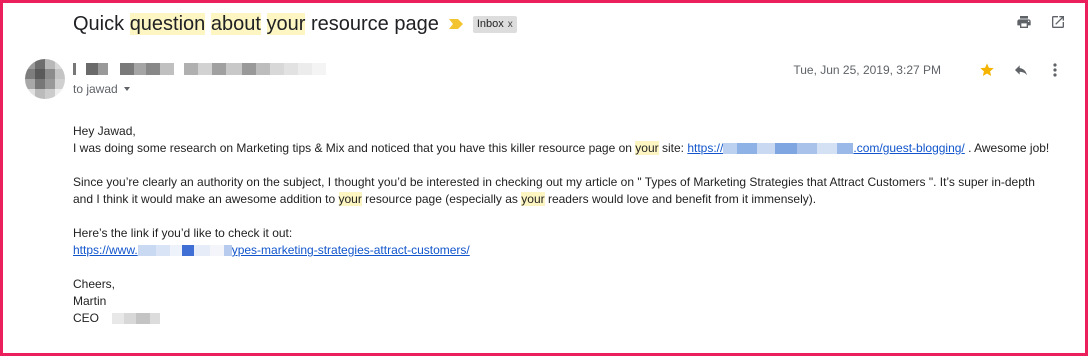 The height and width of the screenshot is (356, 1088). What do you see at coordinates (90, 301) in the screenshot?
I see `signature-name: Martin` at bounding box center [90, 301].